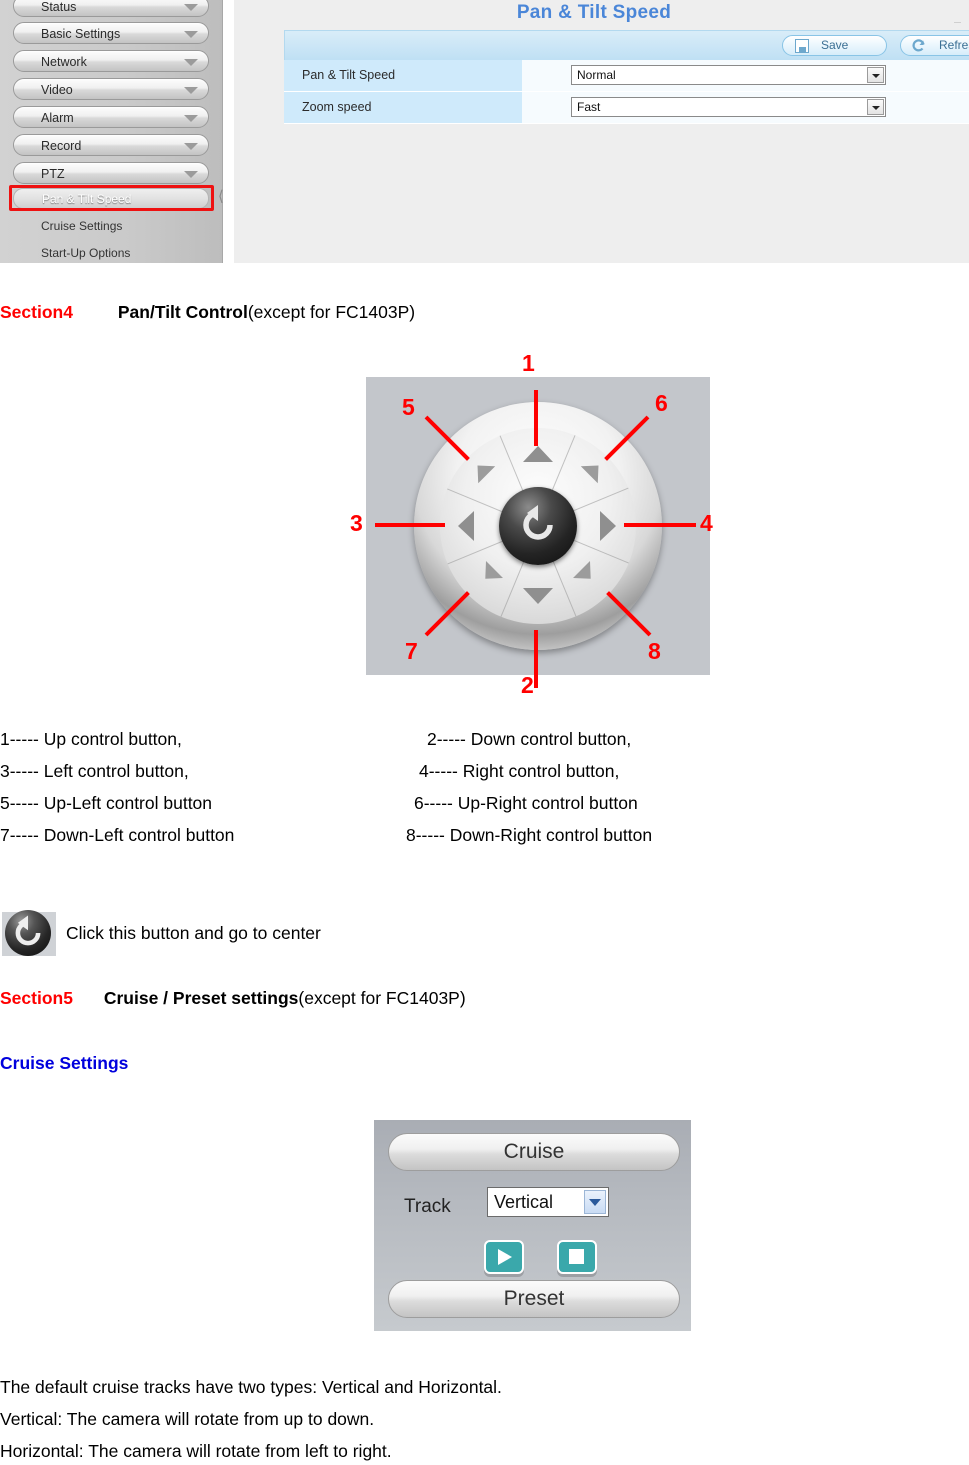 Image resolution: width=969 pixels, height=1465 pixels. Describe the element at coordinates (486, 578) in the screenshot. I see `dpad-down-left-button` at that location.